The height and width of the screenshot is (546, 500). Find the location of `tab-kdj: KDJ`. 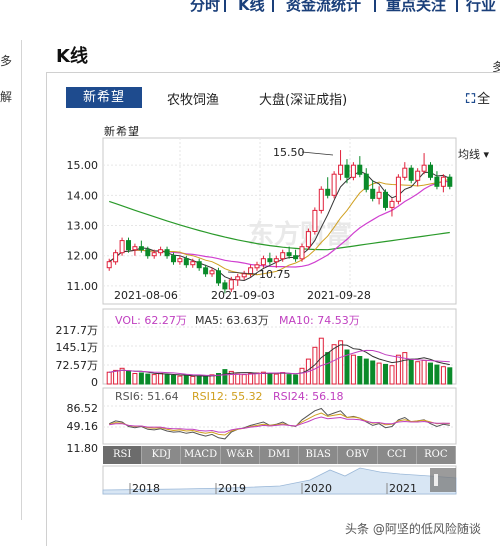

tab-kdj: KDJ is located at coordinates (162, 455).